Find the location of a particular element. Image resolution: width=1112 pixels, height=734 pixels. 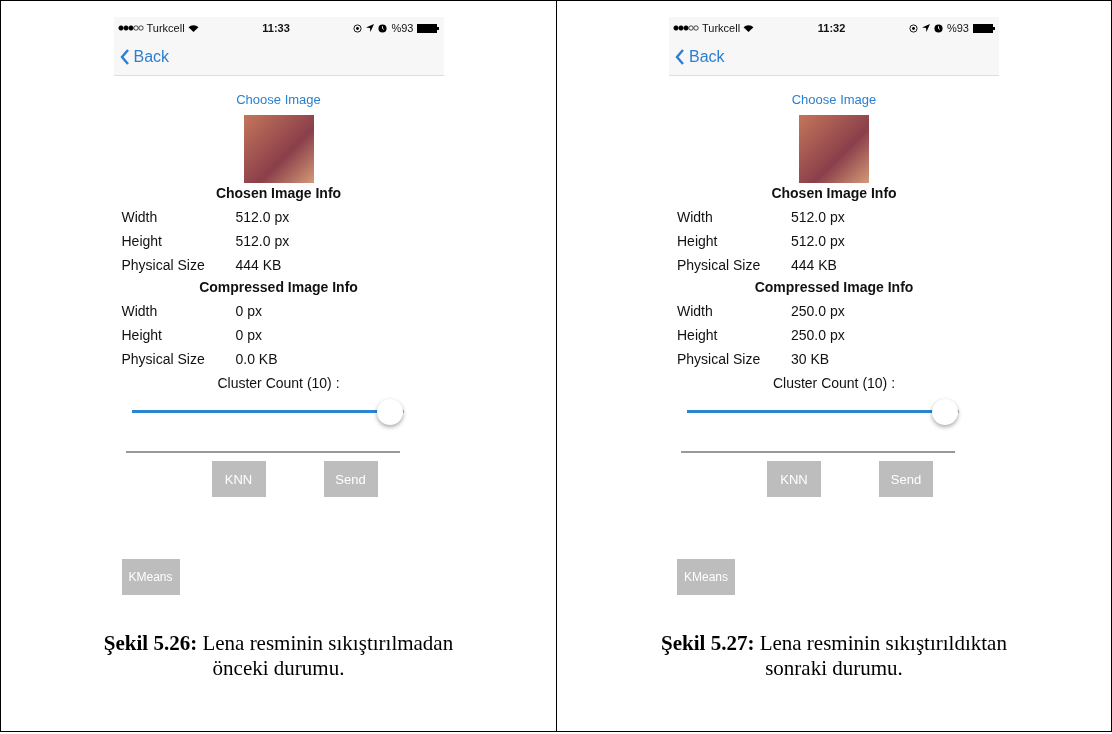

figure-caption: Şekil 5.27: Lena resminin sıkıştırıldıktan sonraki durumu. is located at coordinates (834, 656).